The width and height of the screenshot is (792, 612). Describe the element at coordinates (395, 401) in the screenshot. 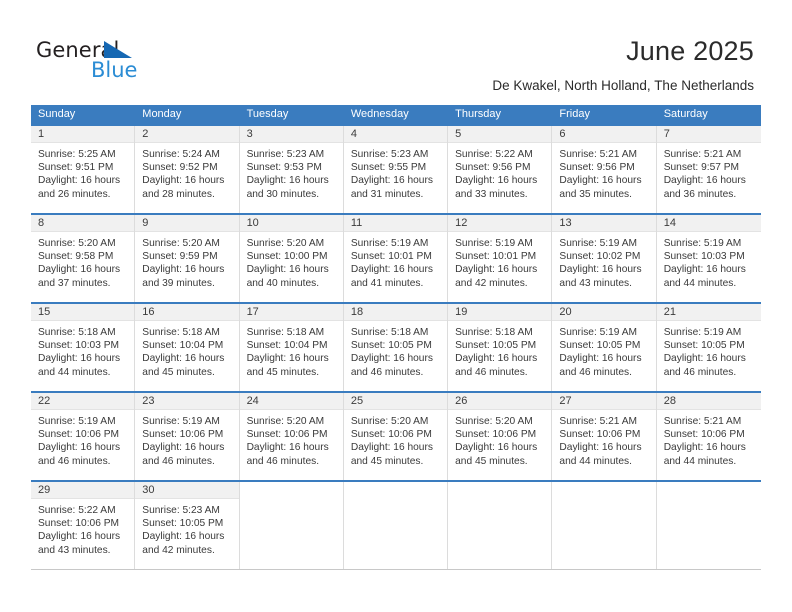

I see `day-number-bar: 25` at that location.